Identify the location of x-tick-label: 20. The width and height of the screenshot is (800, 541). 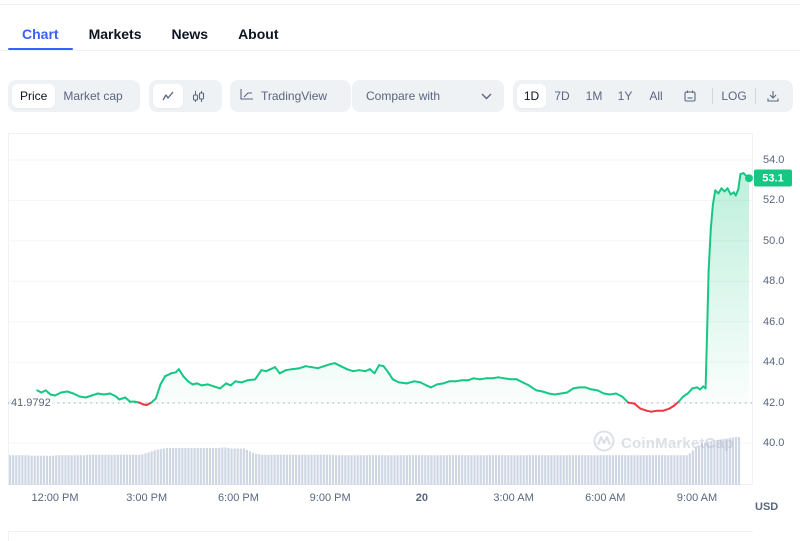
(421, 498).